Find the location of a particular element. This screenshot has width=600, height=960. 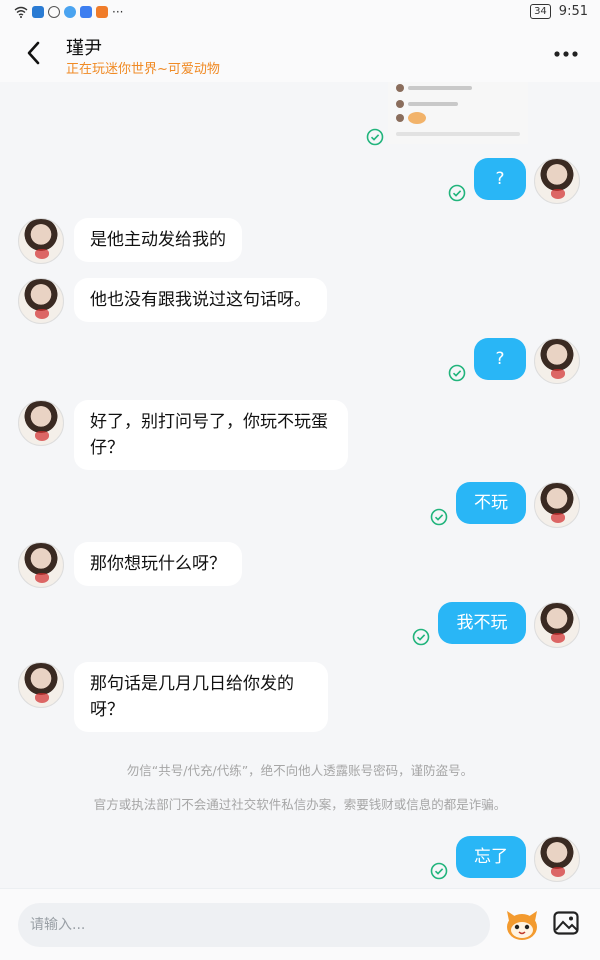

chat-header: 瑾尹 正在玩迷你世界~可爱动物 is located at coordinates (300, 54).